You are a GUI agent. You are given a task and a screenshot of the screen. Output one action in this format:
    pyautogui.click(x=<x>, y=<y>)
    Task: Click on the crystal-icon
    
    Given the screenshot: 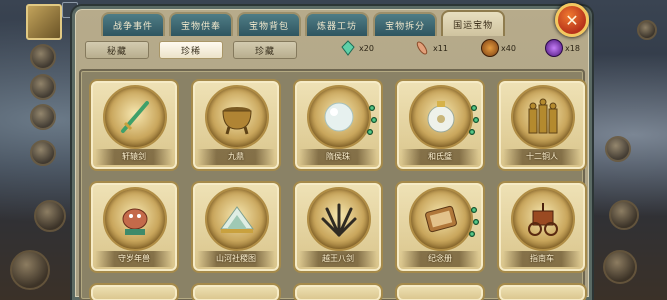 What is the action you would take?
    pyautogui.click(x=348, y=48)
    